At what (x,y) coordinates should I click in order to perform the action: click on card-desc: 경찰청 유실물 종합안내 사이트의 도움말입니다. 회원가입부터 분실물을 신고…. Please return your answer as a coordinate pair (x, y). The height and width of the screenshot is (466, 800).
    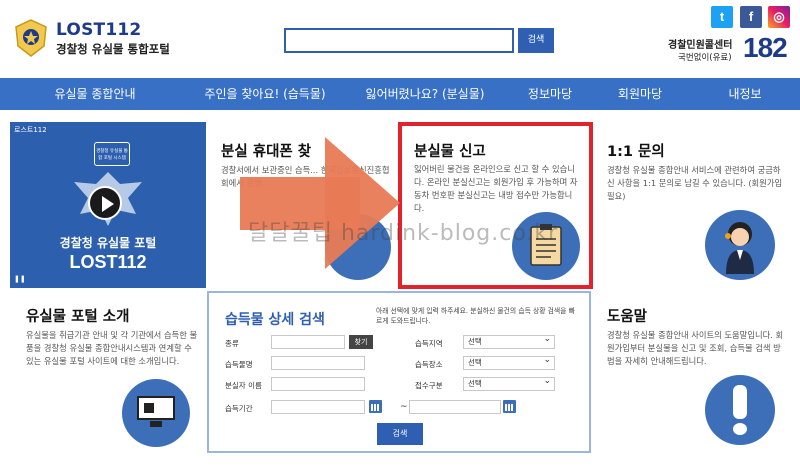
    Looking at the image, I should click on (695, 348).